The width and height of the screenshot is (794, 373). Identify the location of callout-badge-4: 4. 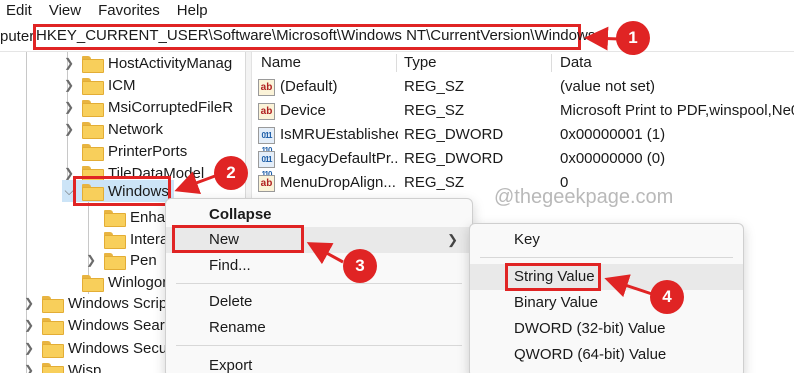
(667, 297).